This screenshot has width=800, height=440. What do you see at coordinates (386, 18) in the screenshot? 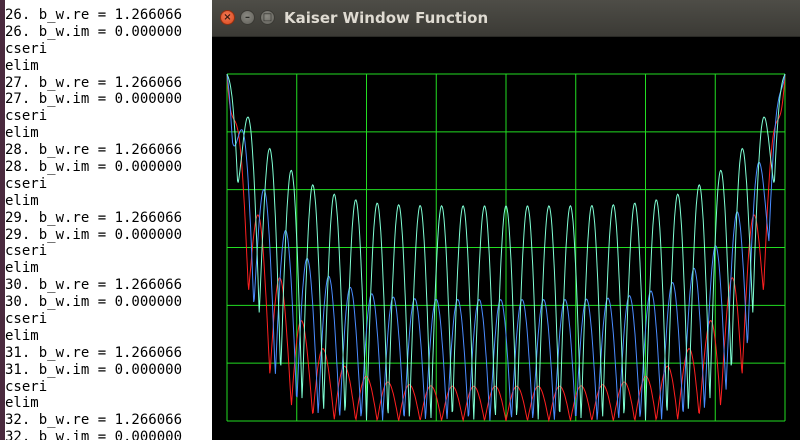
I see `window-title: Kaiser Window Function` at bounding box center [386, 18].